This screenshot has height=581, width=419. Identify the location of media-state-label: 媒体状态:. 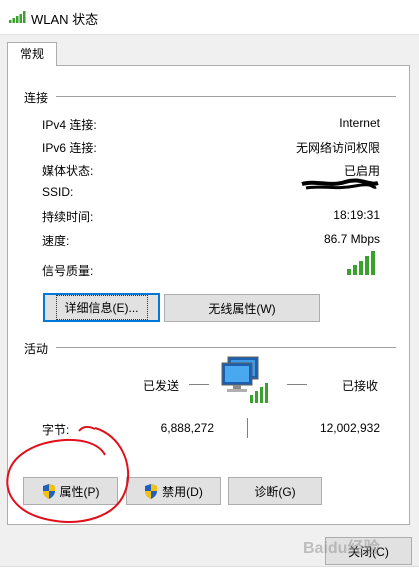
(68, 171).